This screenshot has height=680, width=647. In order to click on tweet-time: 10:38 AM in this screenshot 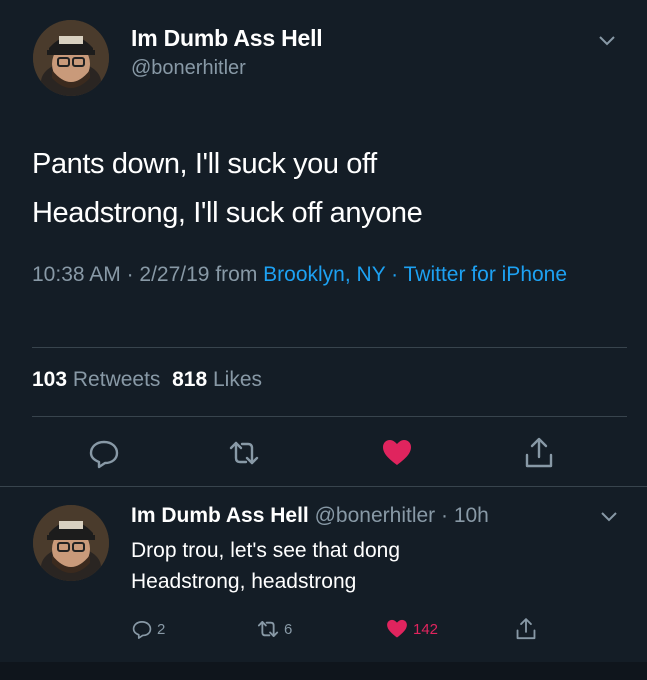, I will do `click(76, 274)`.